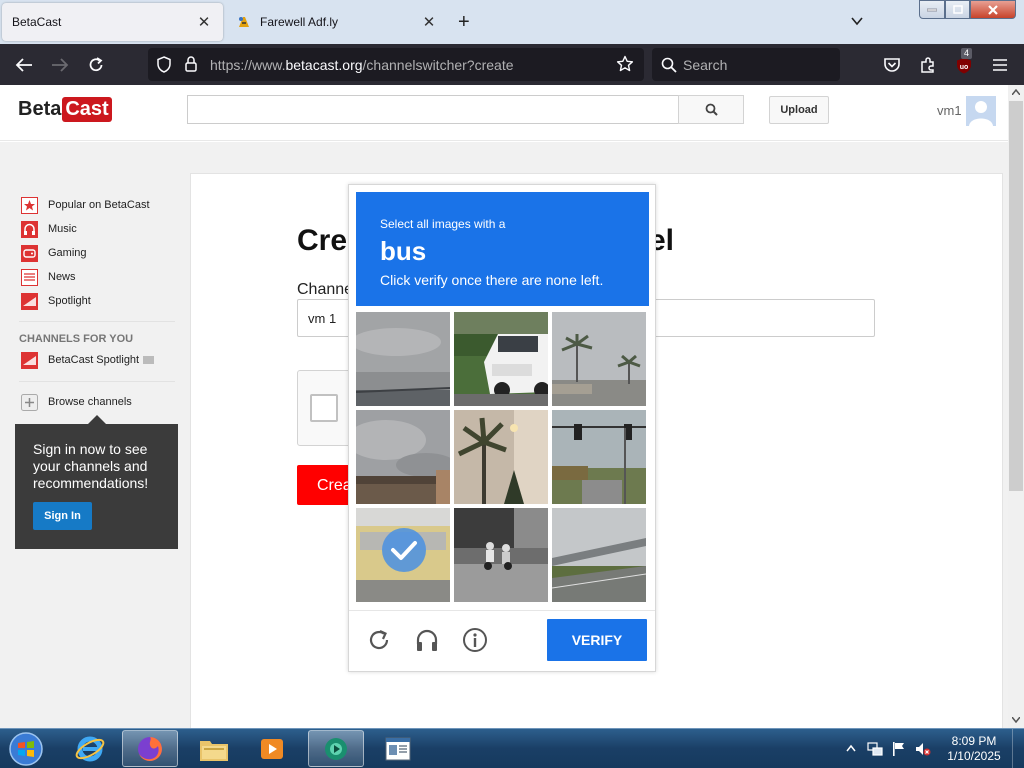  What do you see at coordinates (67, 253) in the screenshot?
I see `guide-item-label: Gaming` at bounding box center [67, 253].